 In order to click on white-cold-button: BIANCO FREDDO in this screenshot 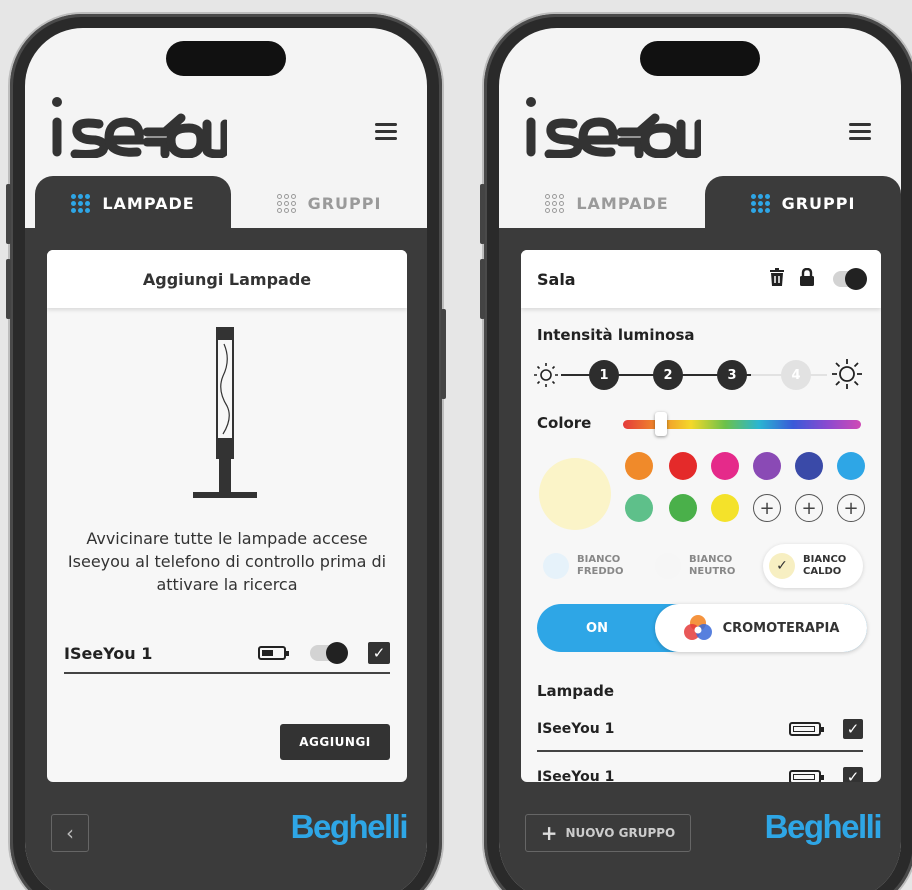, I will do `click(587, 566)`.